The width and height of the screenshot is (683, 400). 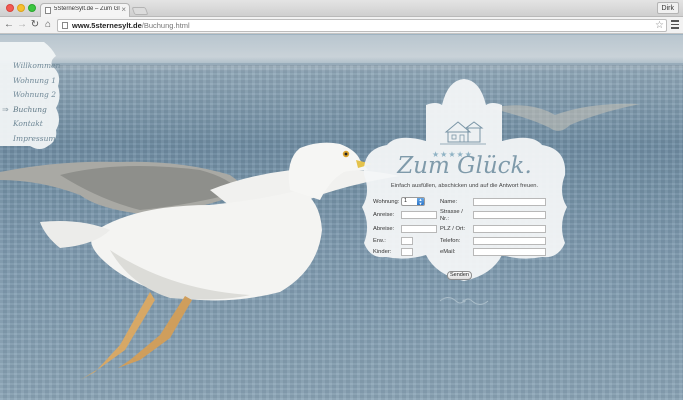 I want to click on reload-icon: ↻, so click(x=35, y=25).